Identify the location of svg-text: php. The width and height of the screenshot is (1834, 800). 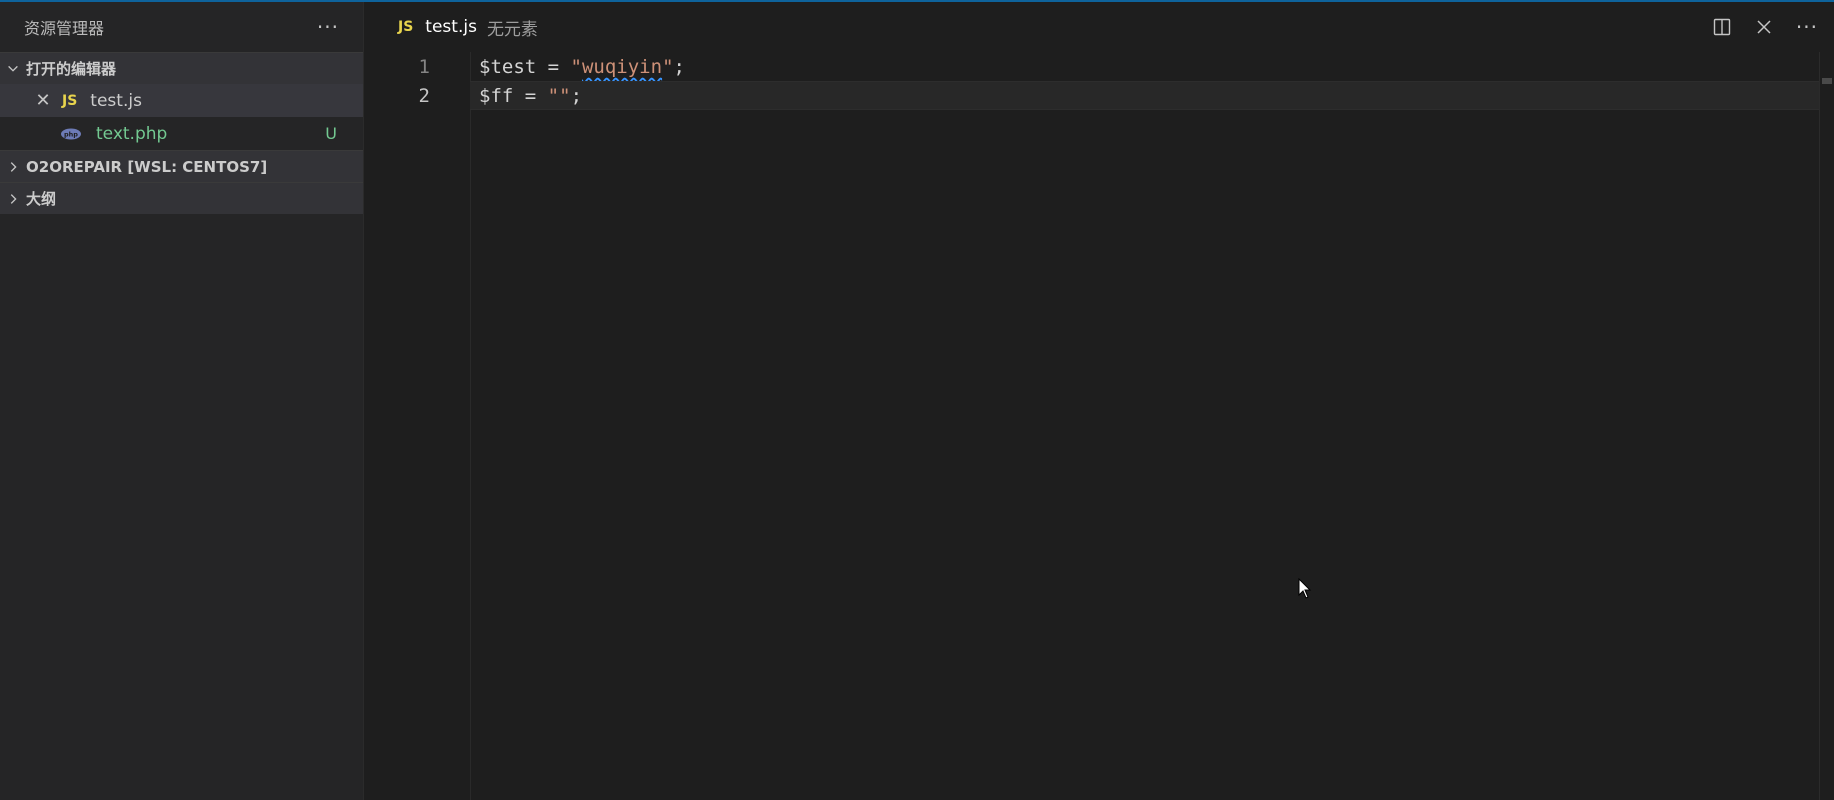
(71, 134).